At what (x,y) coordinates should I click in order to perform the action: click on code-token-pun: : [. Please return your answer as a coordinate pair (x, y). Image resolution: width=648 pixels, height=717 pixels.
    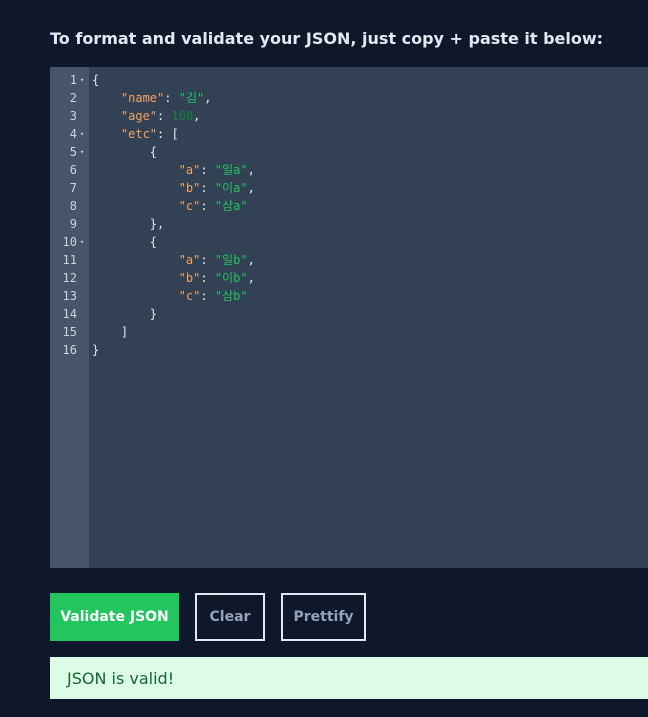
    Looking at the image, I should click on (168, 134).